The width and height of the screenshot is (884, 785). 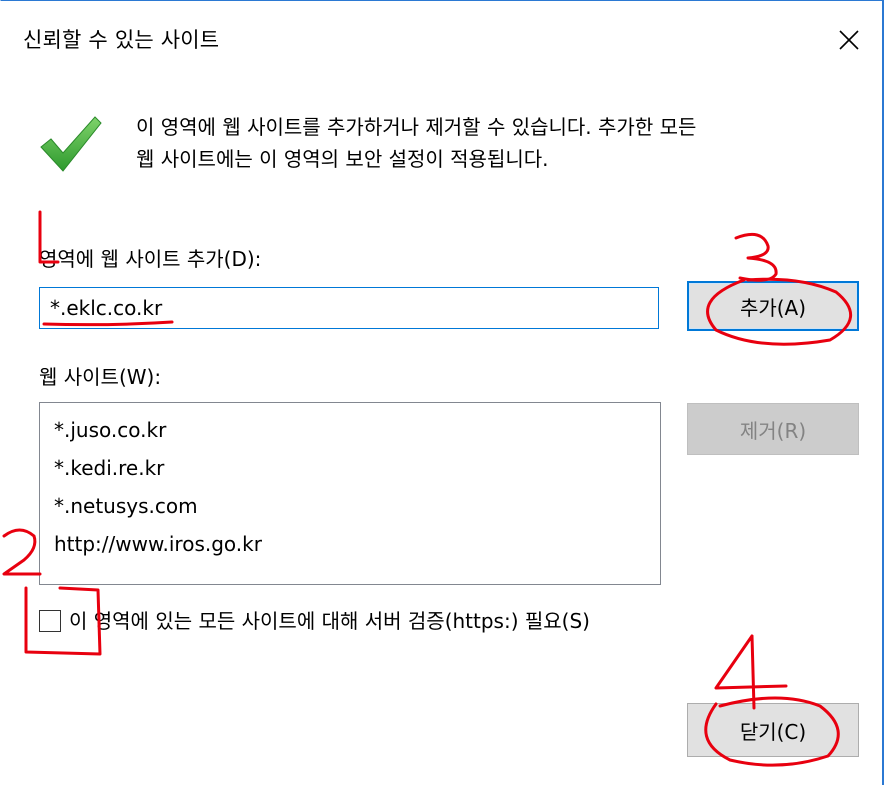 I want to click on require-https-checkbox, so click(x=50, y=621).